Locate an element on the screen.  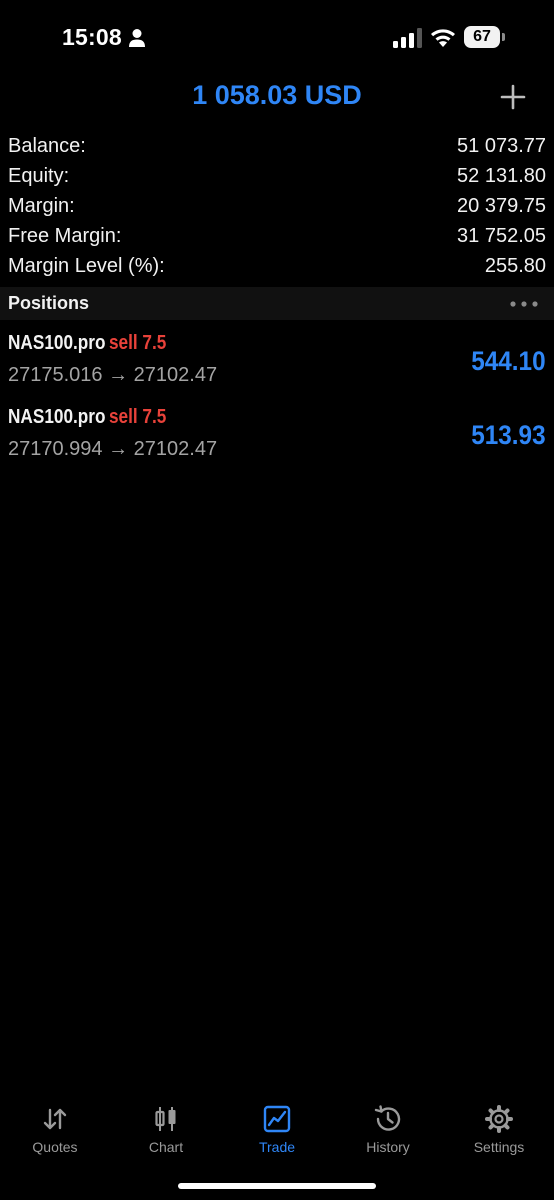
equity-row: Equity: 52 131.80 is located at coordinates (277, 176).